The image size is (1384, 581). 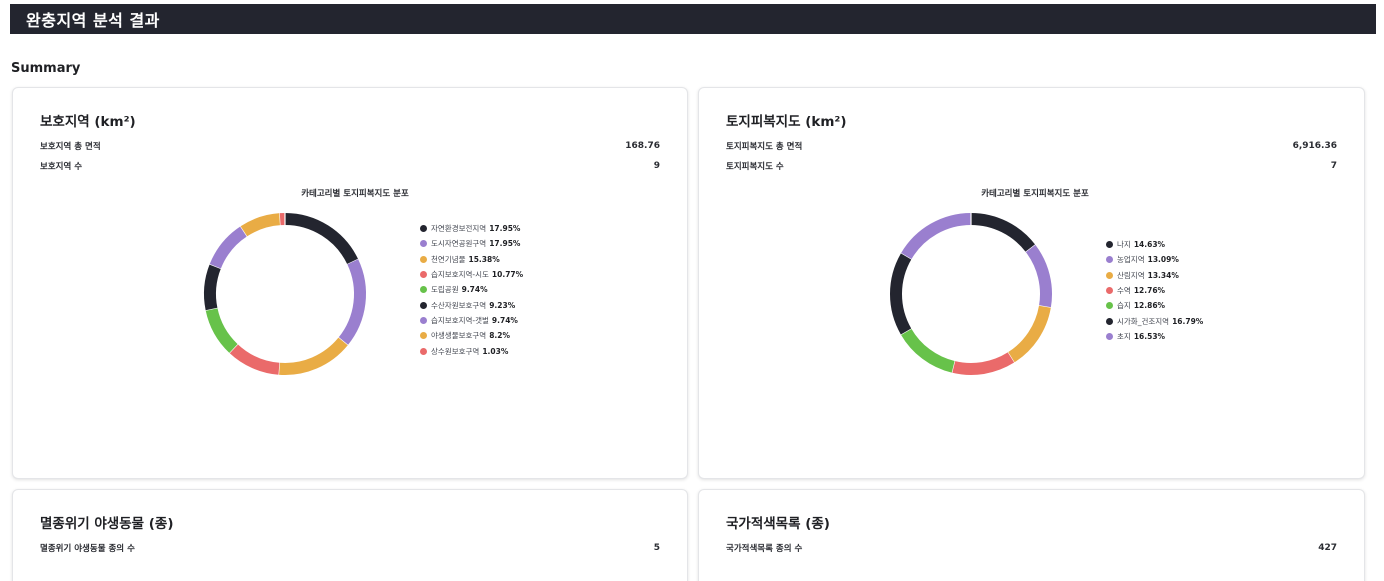 What do you see at coordinates (459, 305) in the screenshot?
I see `legend-label: 수산자원보호구역` at bounding box center [459, 305].